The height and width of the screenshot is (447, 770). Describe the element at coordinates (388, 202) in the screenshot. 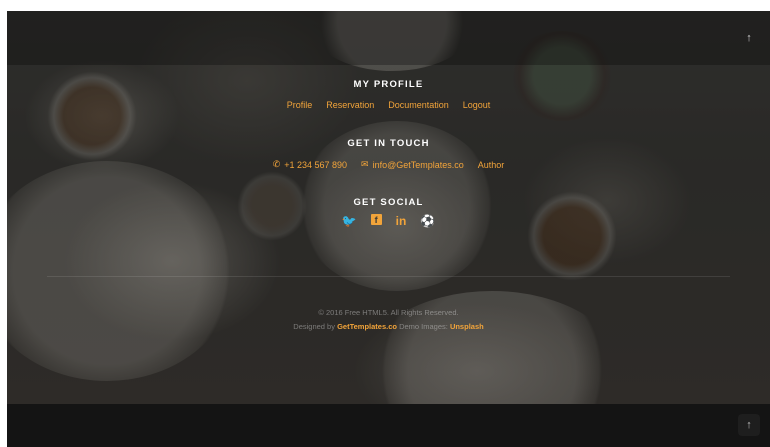

I see `get-social-heading: GET SOCIAL` at that location.